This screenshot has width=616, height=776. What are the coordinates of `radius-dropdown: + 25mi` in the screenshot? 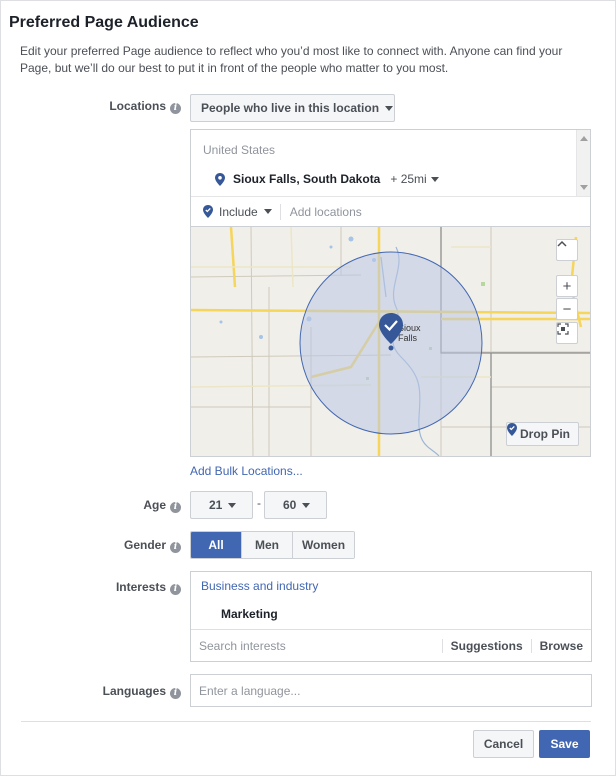 It's located at (414, 179).